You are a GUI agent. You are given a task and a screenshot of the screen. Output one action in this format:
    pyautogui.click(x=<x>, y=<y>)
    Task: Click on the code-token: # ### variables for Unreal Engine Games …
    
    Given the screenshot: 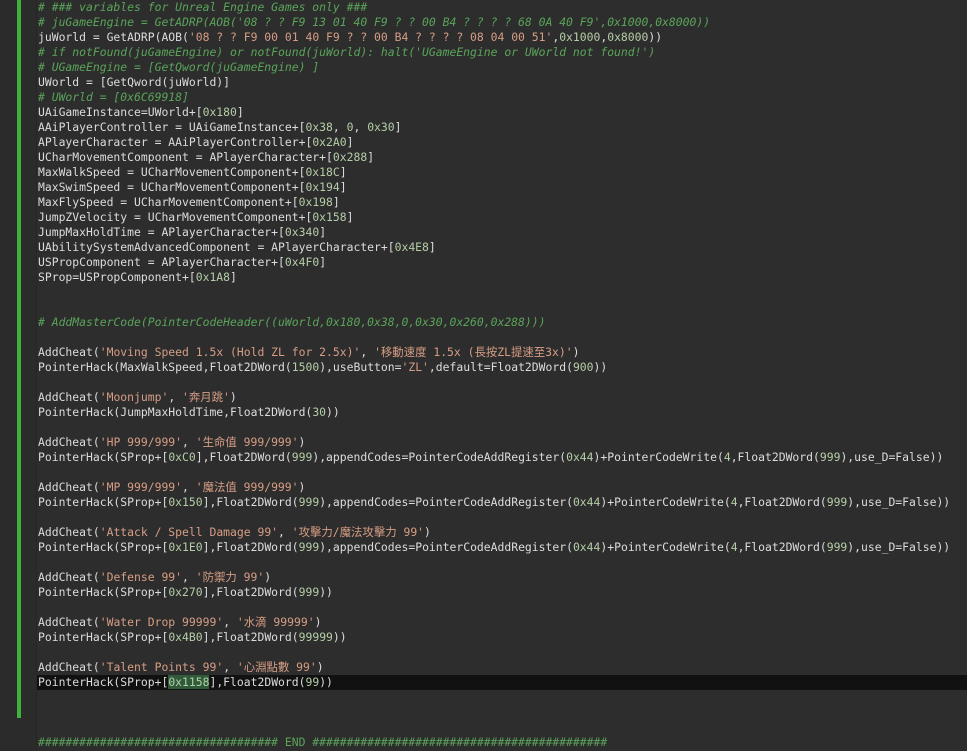 What is the action you would take?
    pyautogui.click(x=203, y=7)
    